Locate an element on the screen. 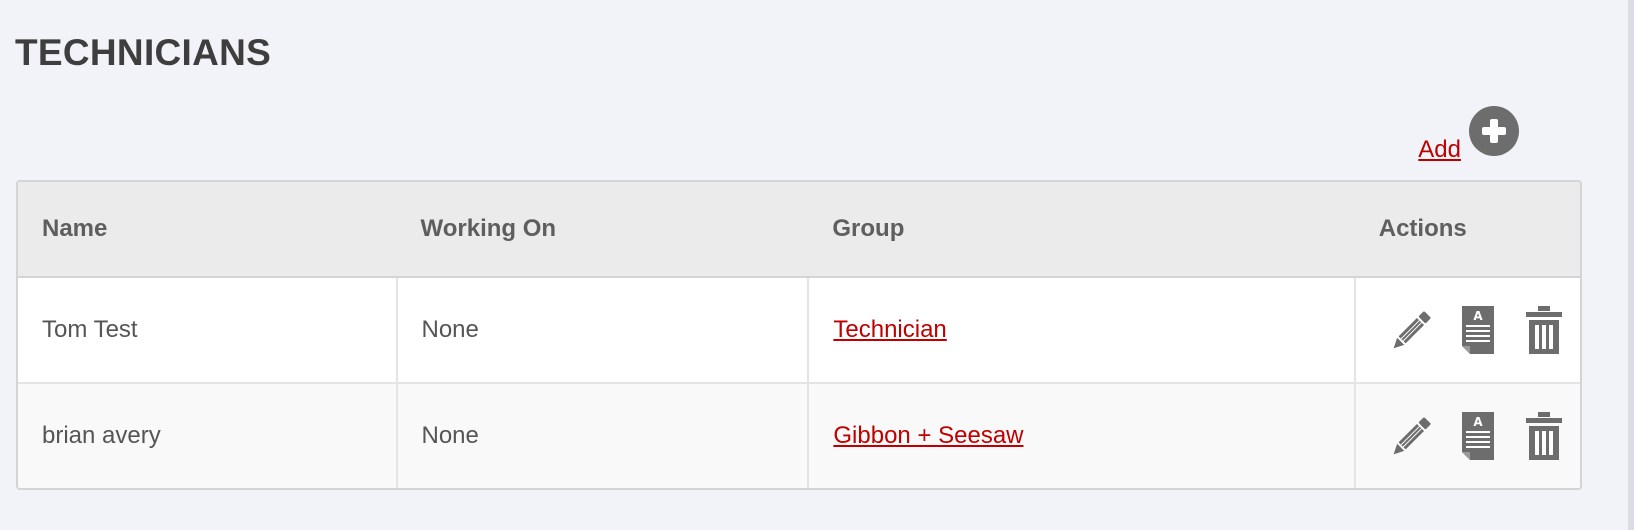 The width and height of the screenshot is (1634, 530). cell-group: Gibbon + Seesaw is located at coordinates (1082, 435).